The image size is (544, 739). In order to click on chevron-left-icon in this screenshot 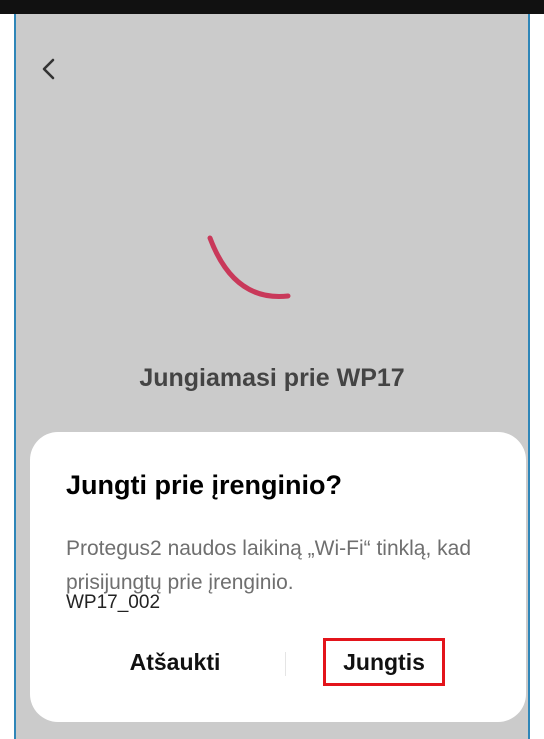, I will do `click(48, 69)`.